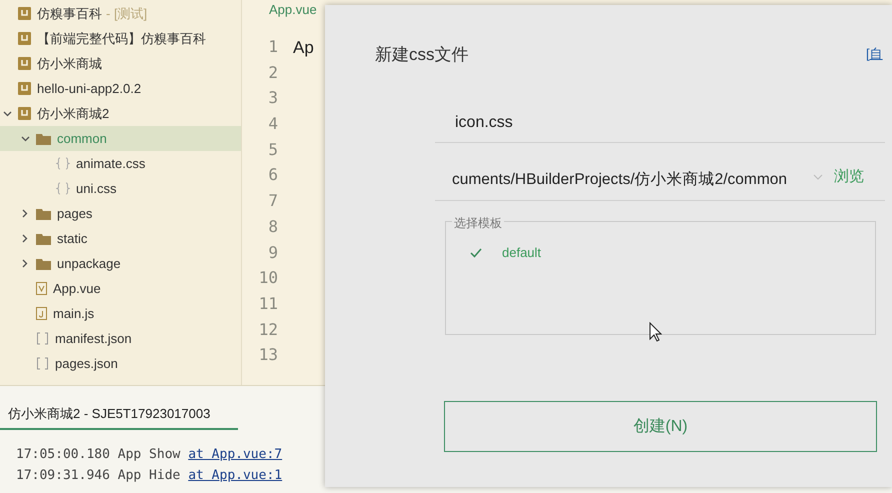 The image size is (892, 493). I want to click on line-number: 12, so click(268, 329).